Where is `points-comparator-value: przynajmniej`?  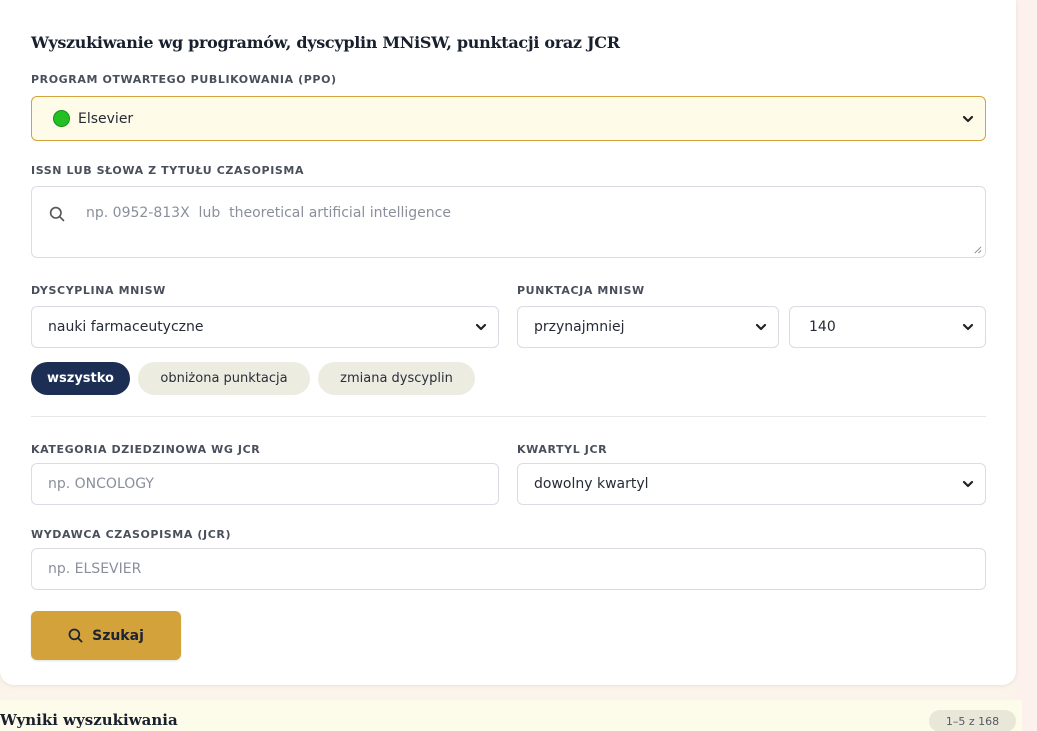 points-comparator-value: przynajmniej is located at coordinates (579, 327).